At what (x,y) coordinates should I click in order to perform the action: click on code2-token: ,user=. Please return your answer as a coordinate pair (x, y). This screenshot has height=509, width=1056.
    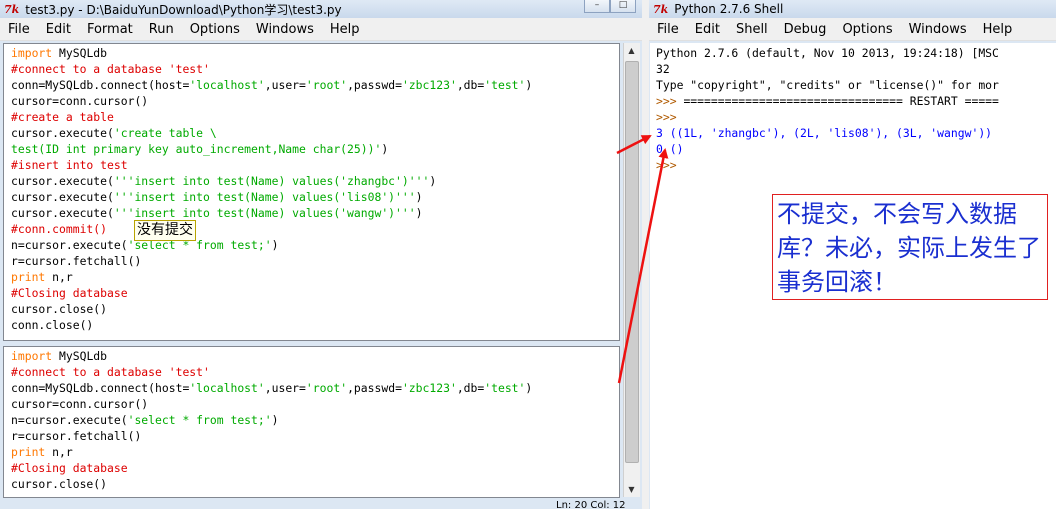
    Looking at the image, I should click on (285, 388).